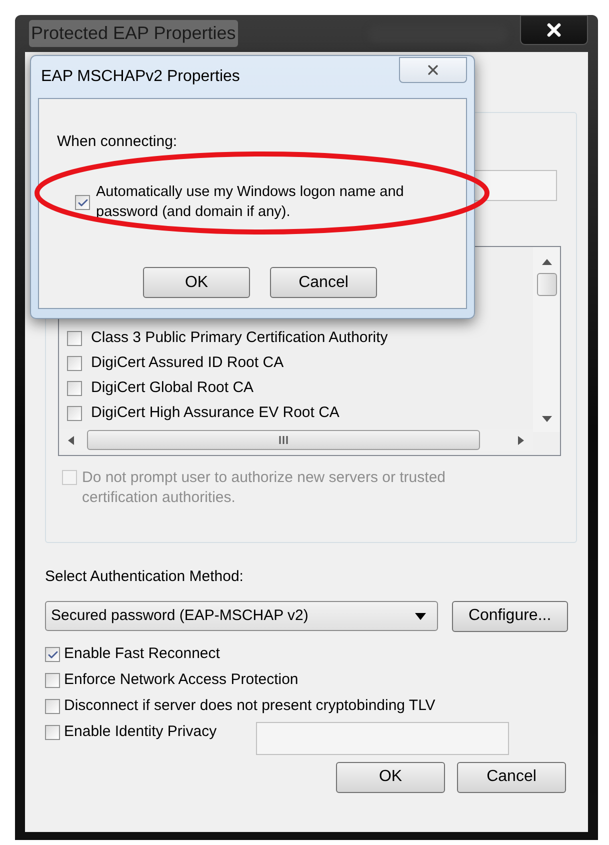 Image resolution: width=609 pixels, height=845 pixels. I want to click on close-button, so click(554, 29).